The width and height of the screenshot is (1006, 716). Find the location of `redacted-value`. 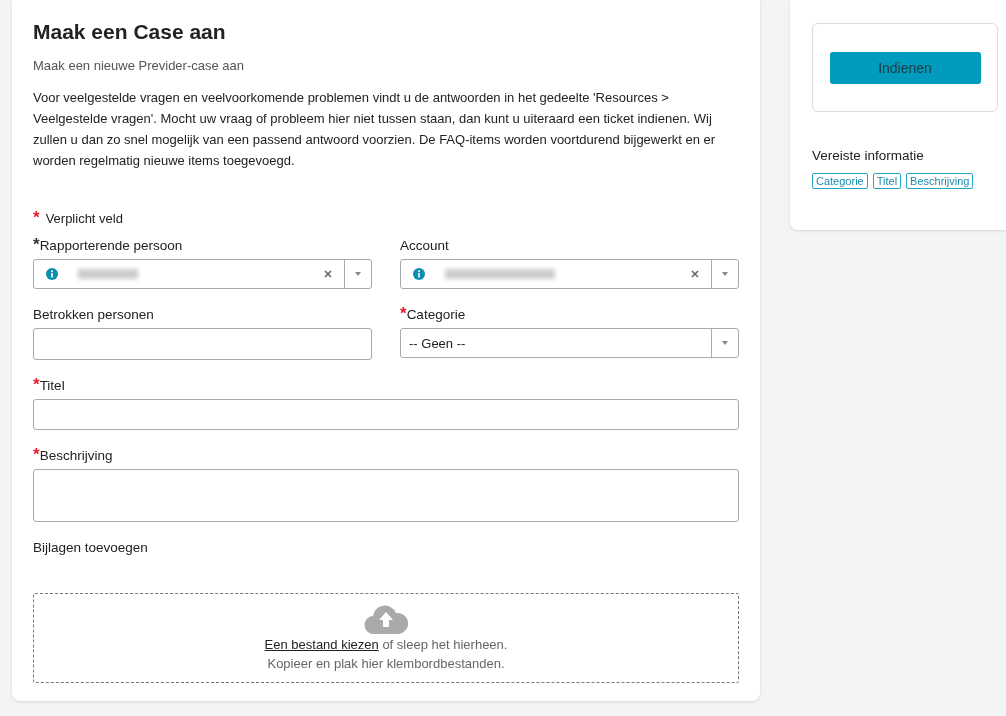

redacted-value is located at coordinates (108, 274).